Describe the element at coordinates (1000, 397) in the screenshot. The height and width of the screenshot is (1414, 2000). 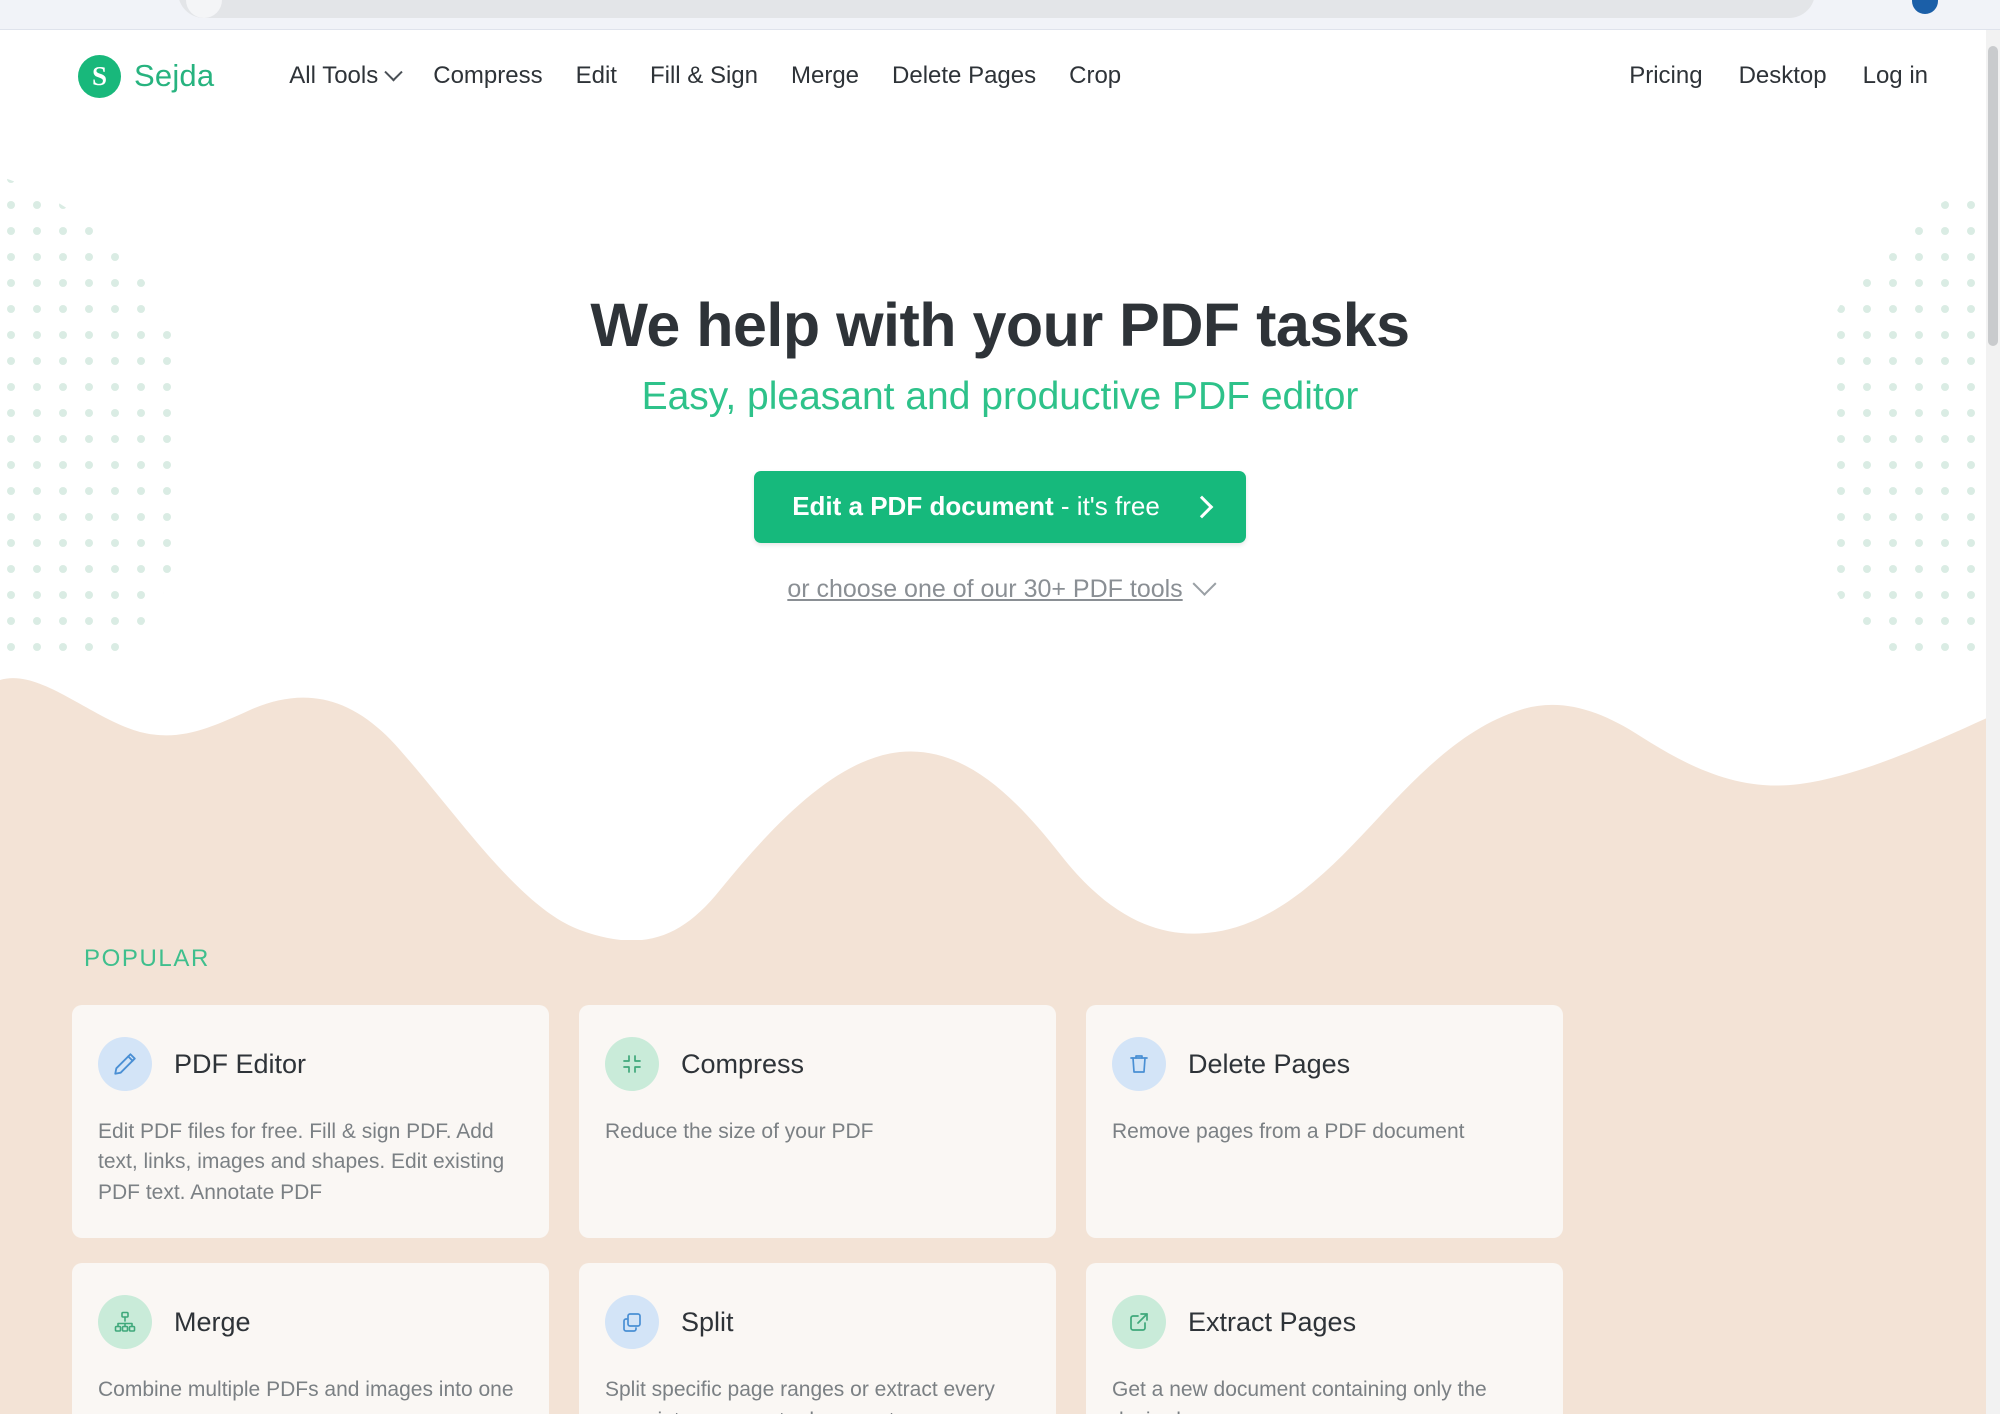
I see `hero-subtitle: Easy, pleasant and productive PDF editor` at that location.